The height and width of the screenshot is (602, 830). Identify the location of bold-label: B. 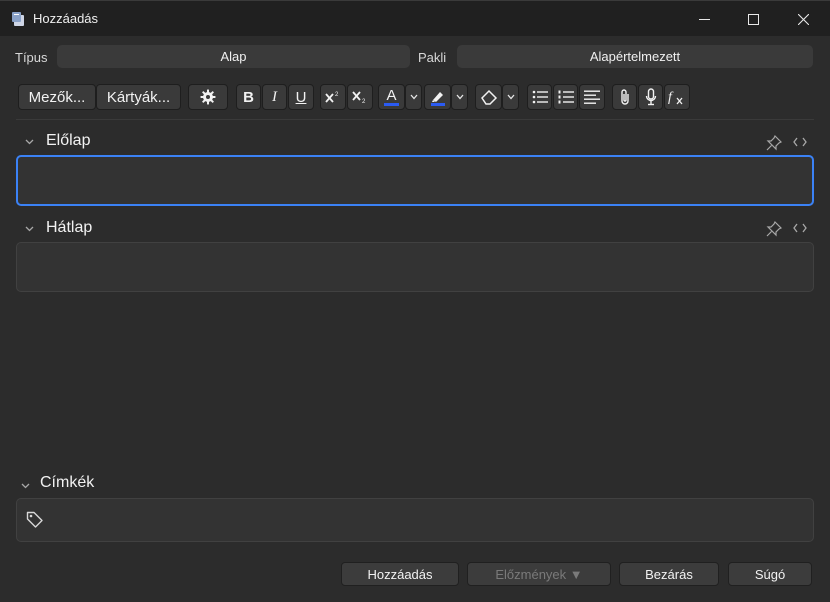
(248, 97).